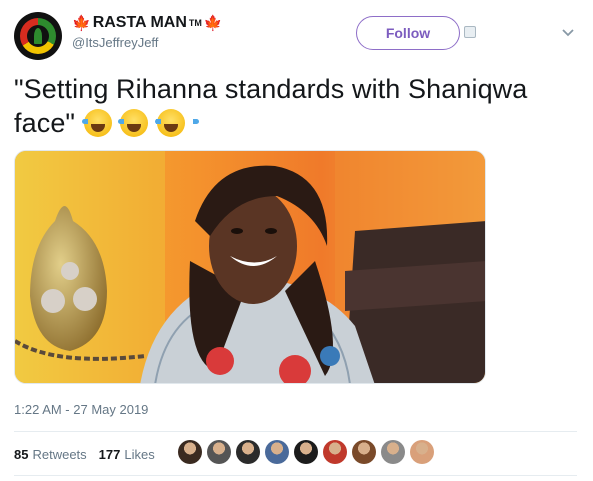 This screenshot has width=593, height=481. I want to click on avatar-leaf, so click(38, 36).